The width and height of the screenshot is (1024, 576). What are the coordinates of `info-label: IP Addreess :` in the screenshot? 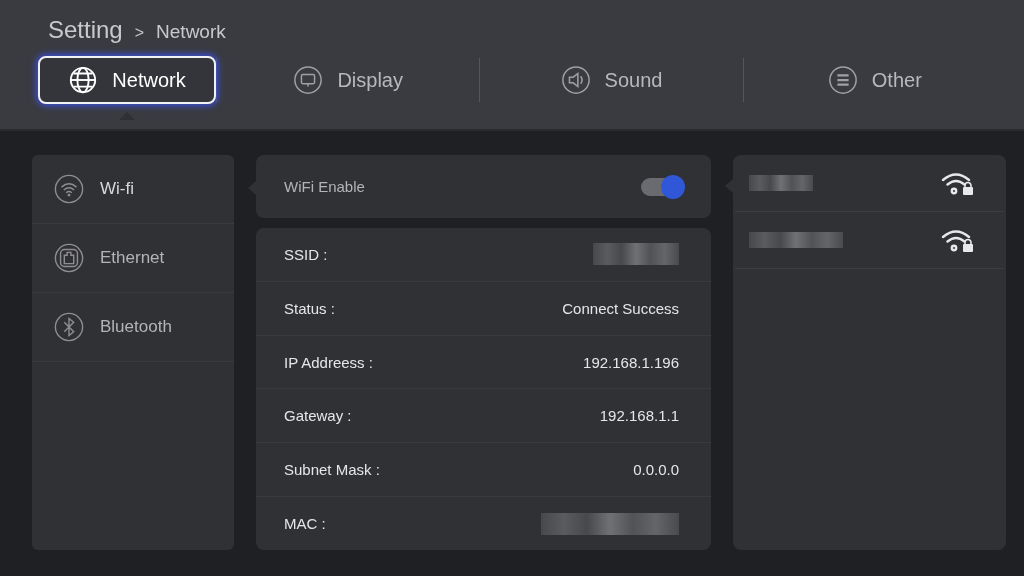 It's located at (328, 362).